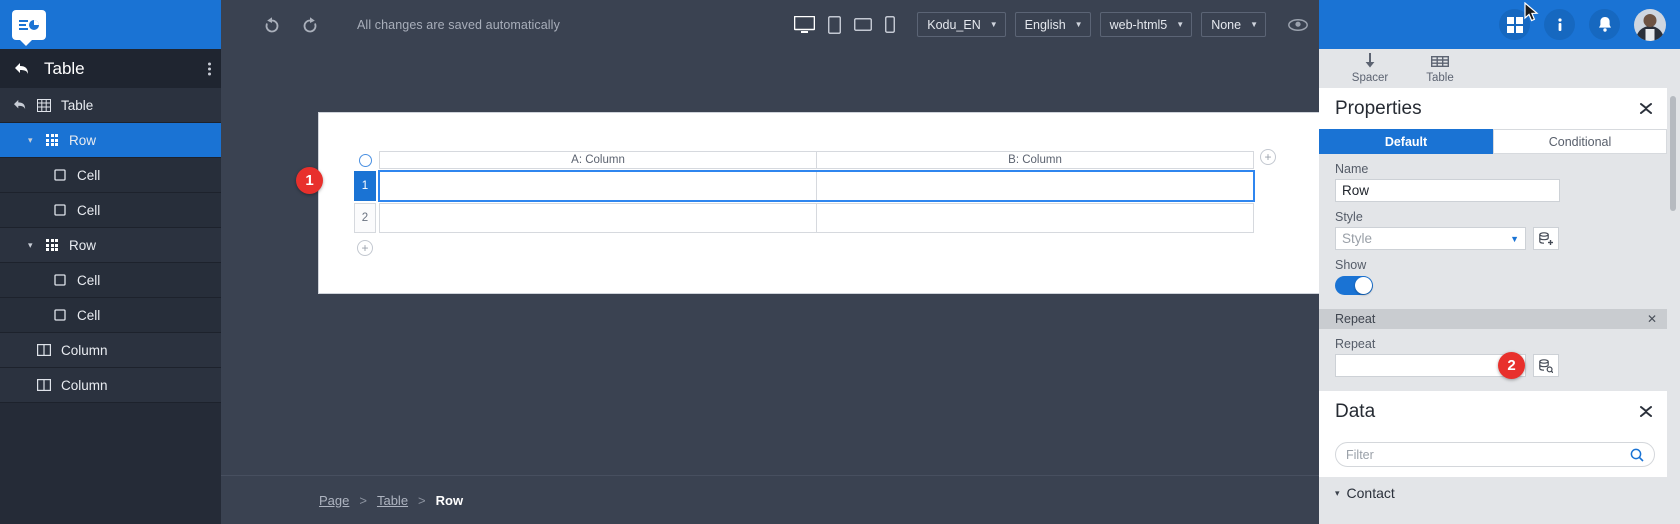 The image size is (1680, 524). Describe the element at coordinates (272, 25) in the screenshot. I see `undo-icon` at that location.